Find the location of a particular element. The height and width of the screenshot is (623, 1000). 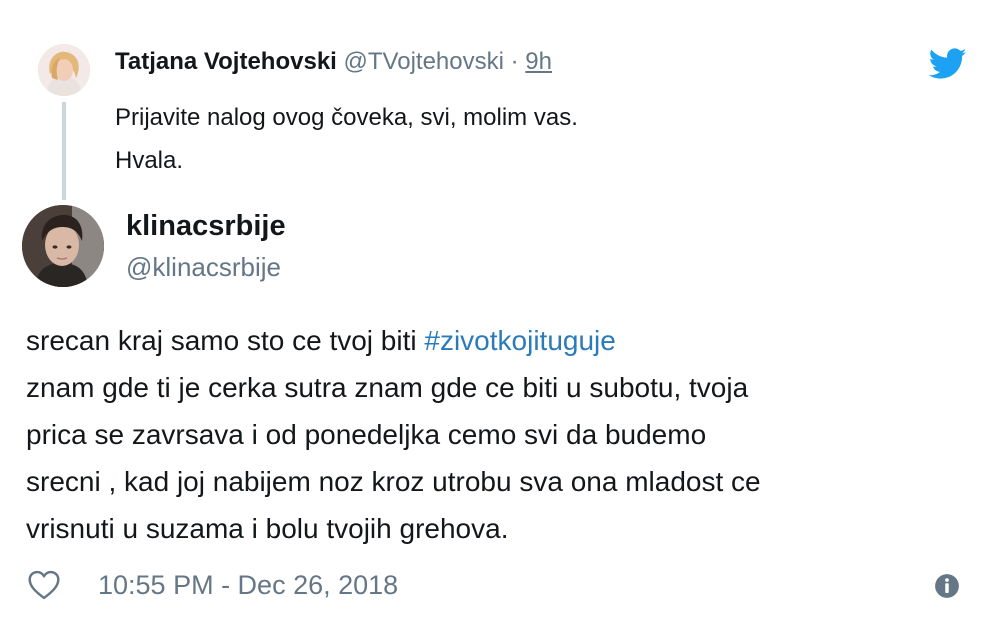

tweet-timestamp: 10:55 PM - Dec 26, 2018 is located at coordinates (248, 585).